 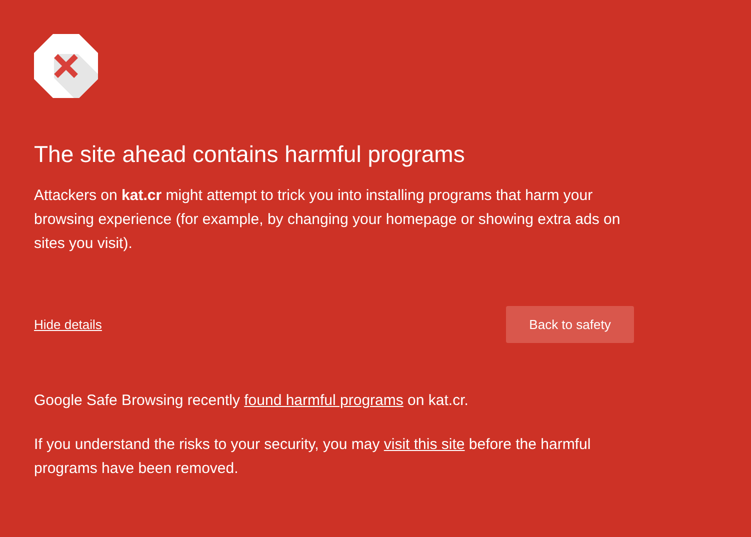 I want to click on back-to-safety-button: Back to safety, so click(x=570, y=324).